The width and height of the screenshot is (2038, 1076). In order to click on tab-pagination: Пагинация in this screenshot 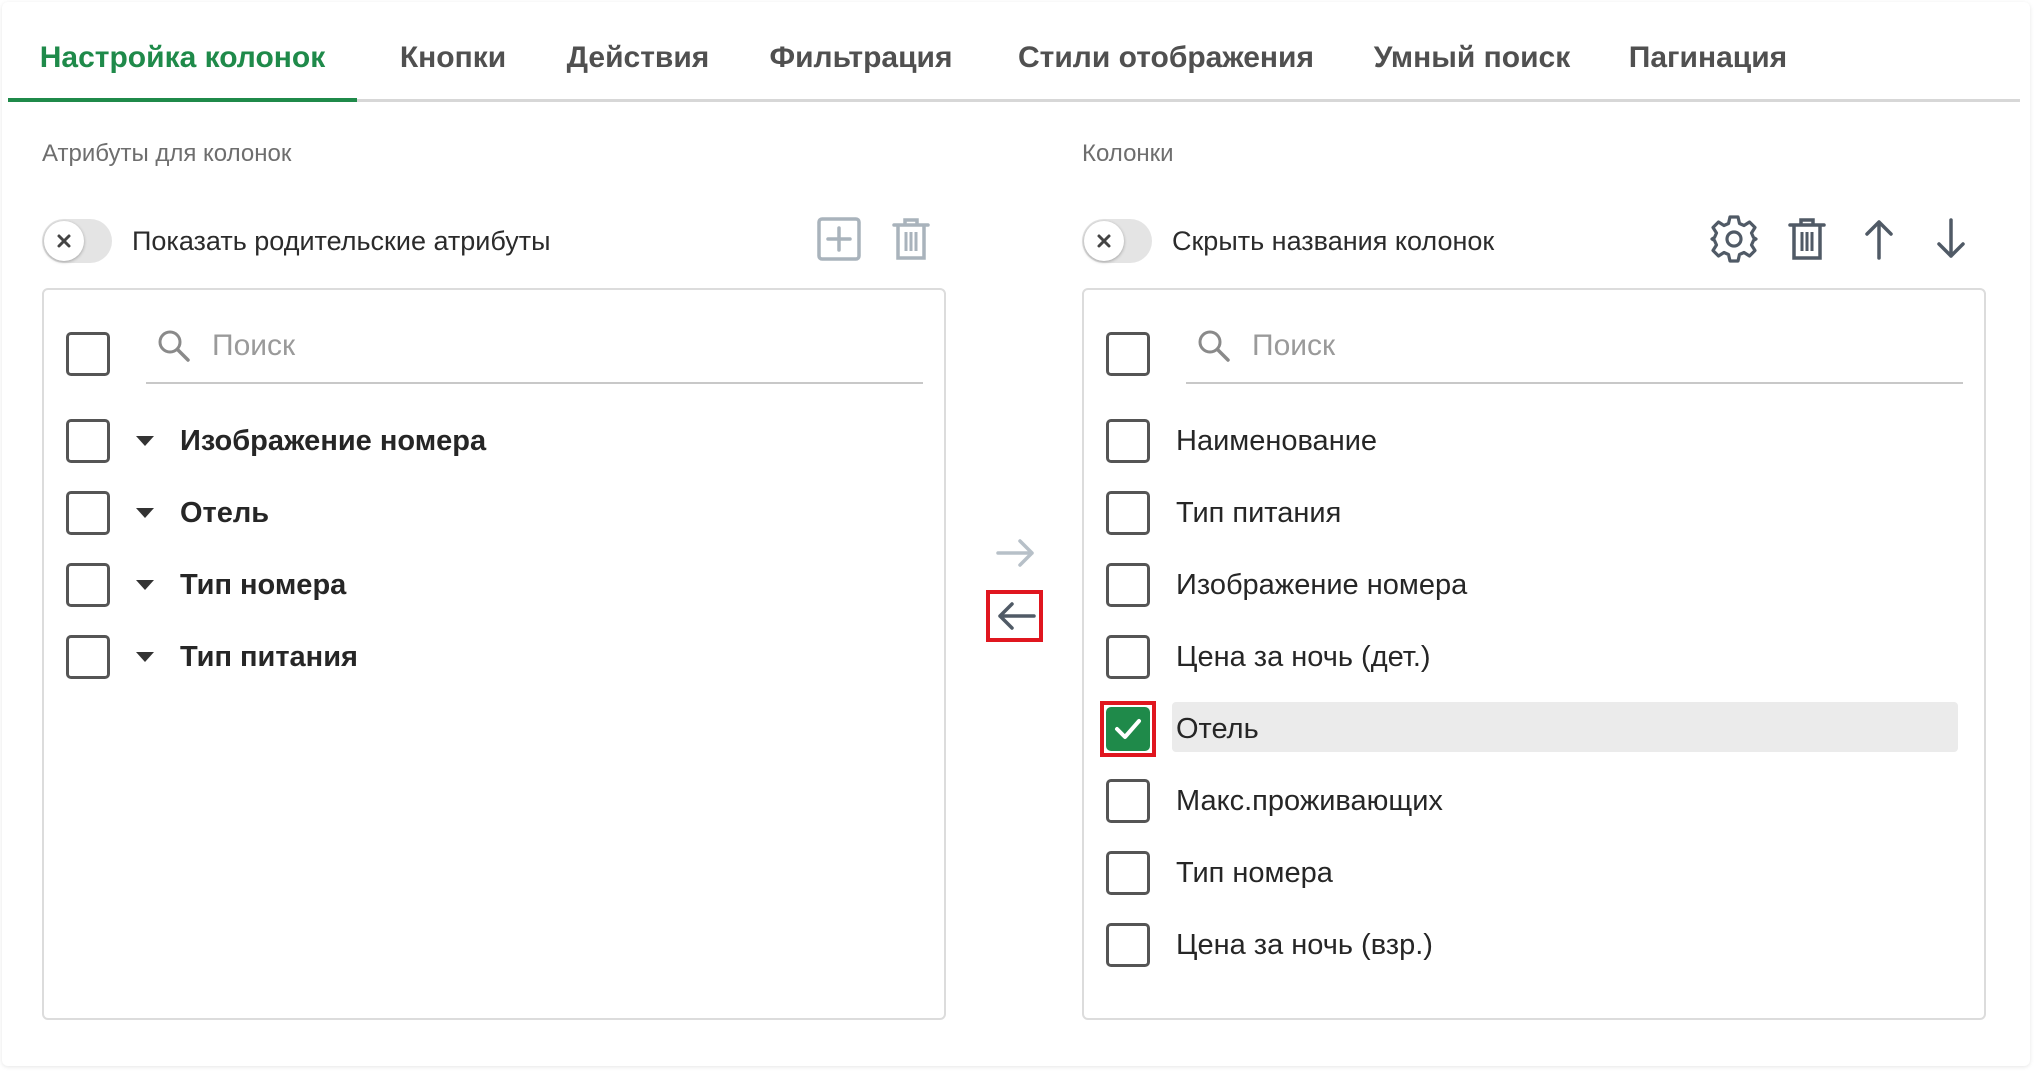, I will do `click(1708, 59)`.